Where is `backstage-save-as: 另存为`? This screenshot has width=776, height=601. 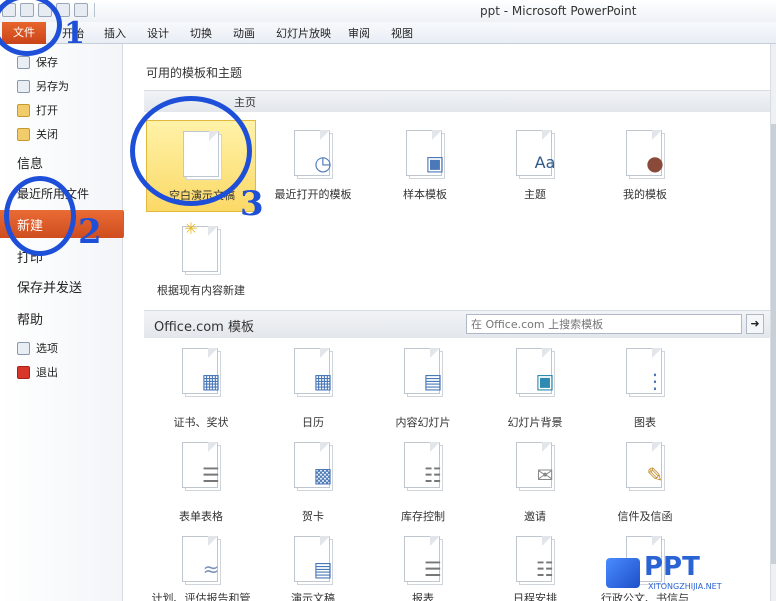
backstage-save-as: 另存为 is located at coordinates (61, 86).